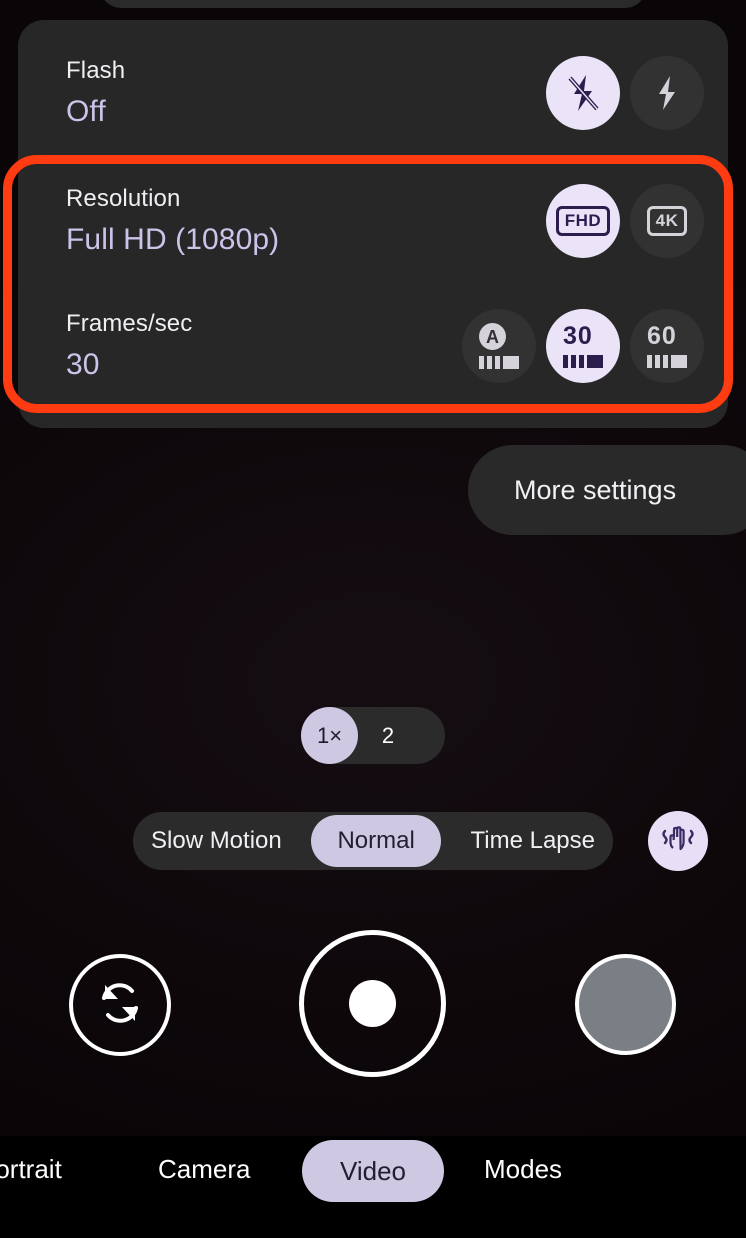 This screenshot has width=746, height=1238. I want to click on fps-60-number: 60, so click(662, 336).